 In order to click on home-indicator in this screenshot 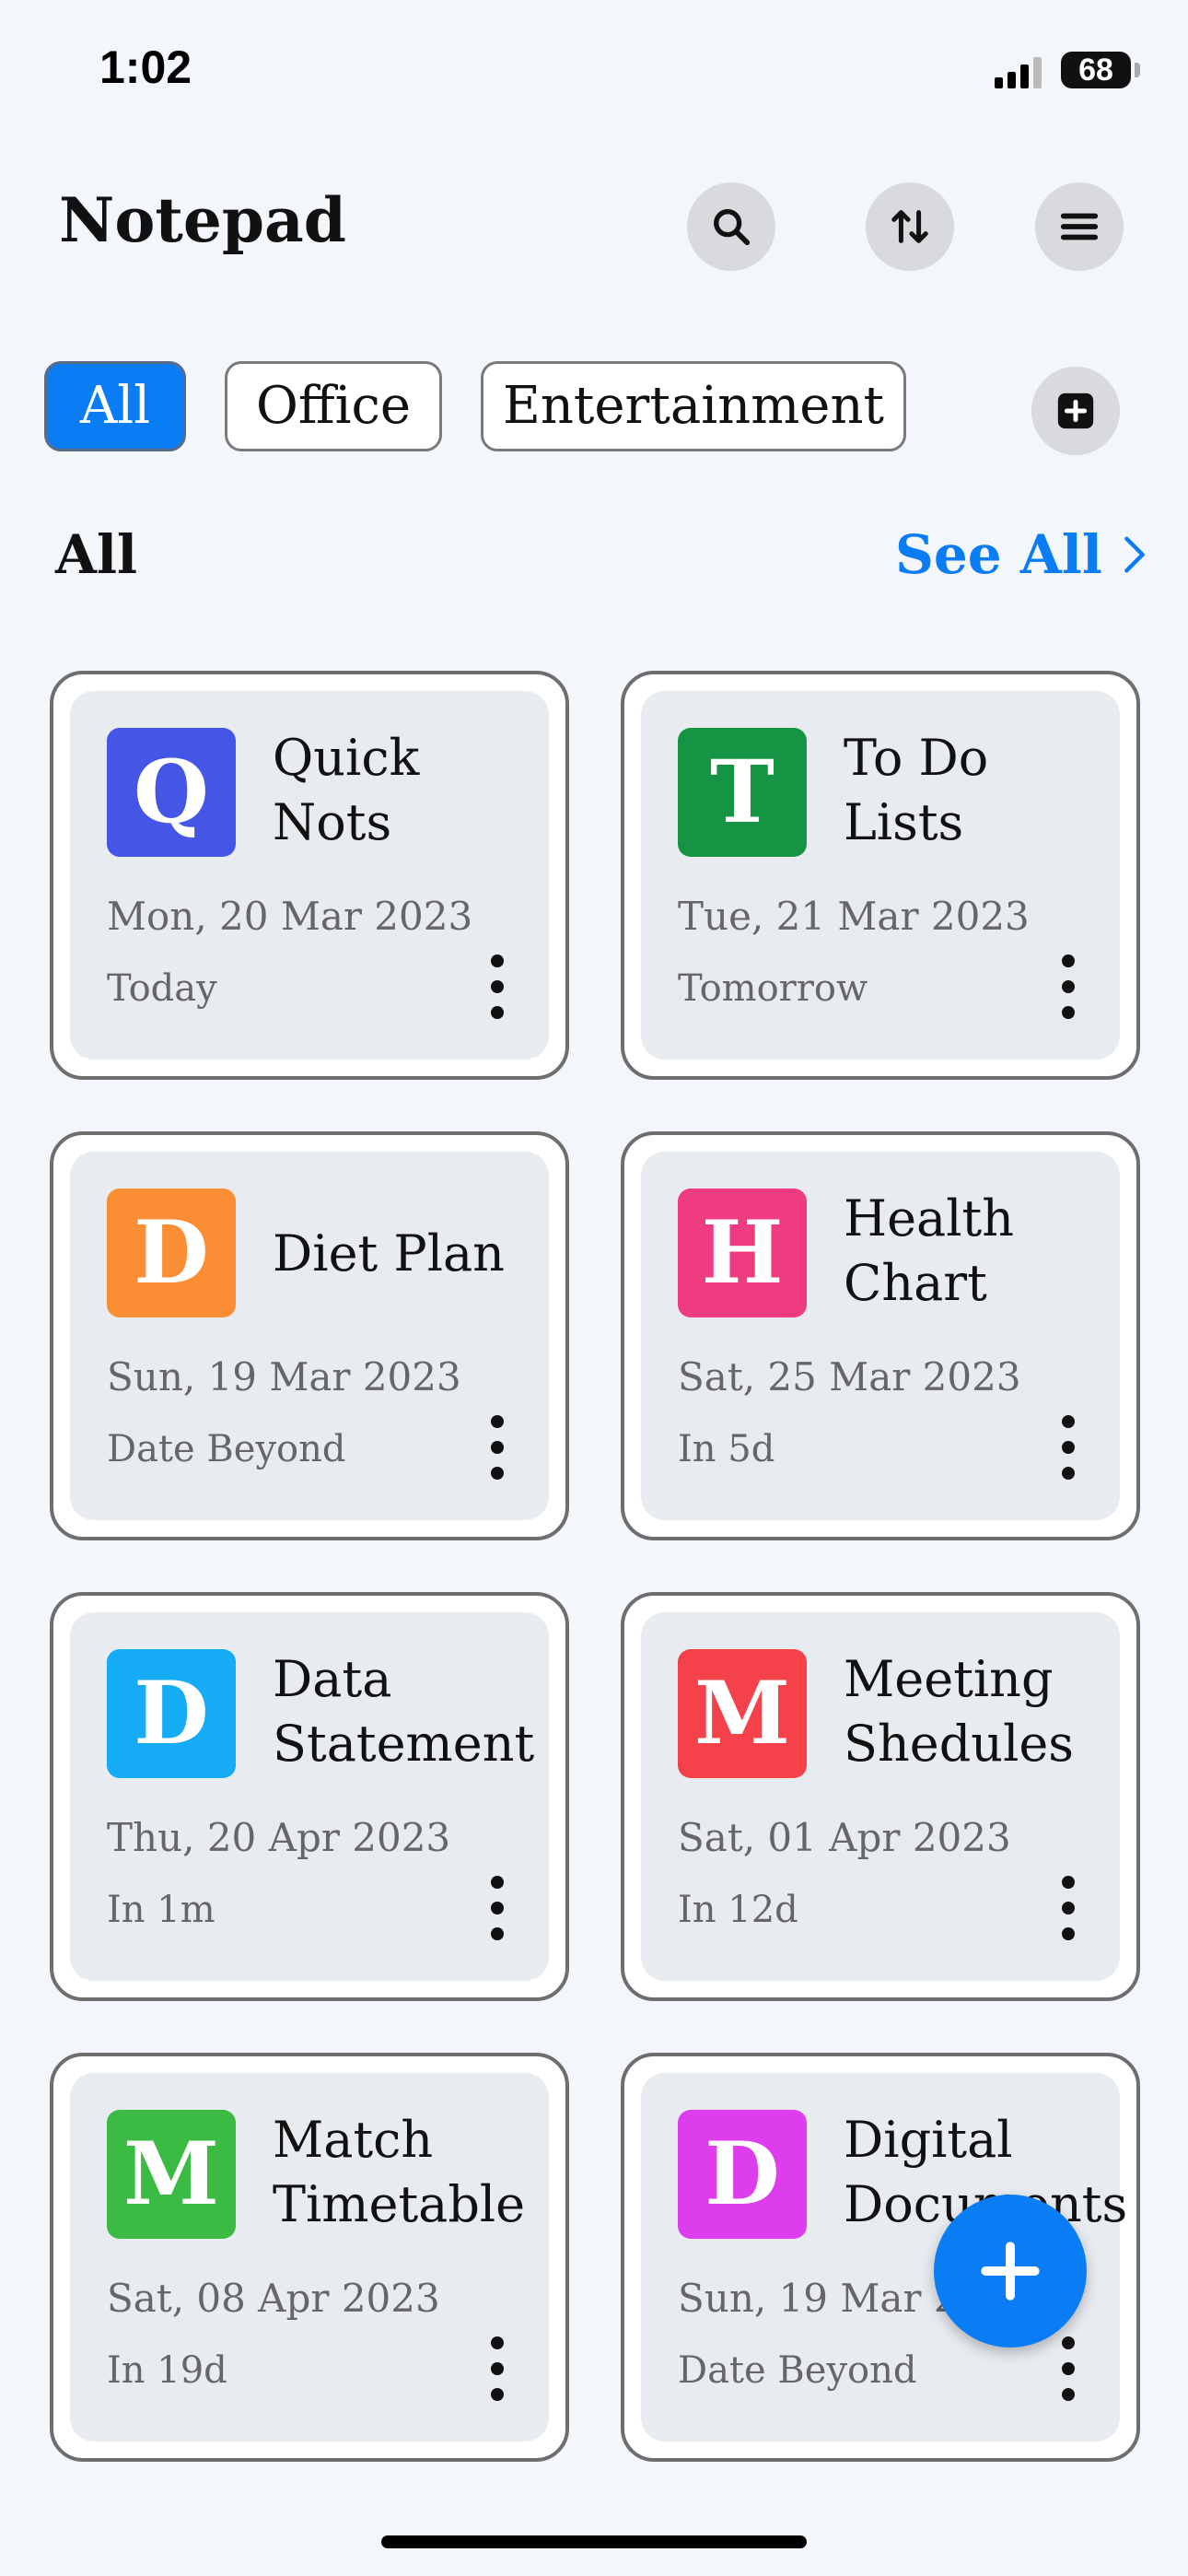, I will do `click(594, 2541)`.